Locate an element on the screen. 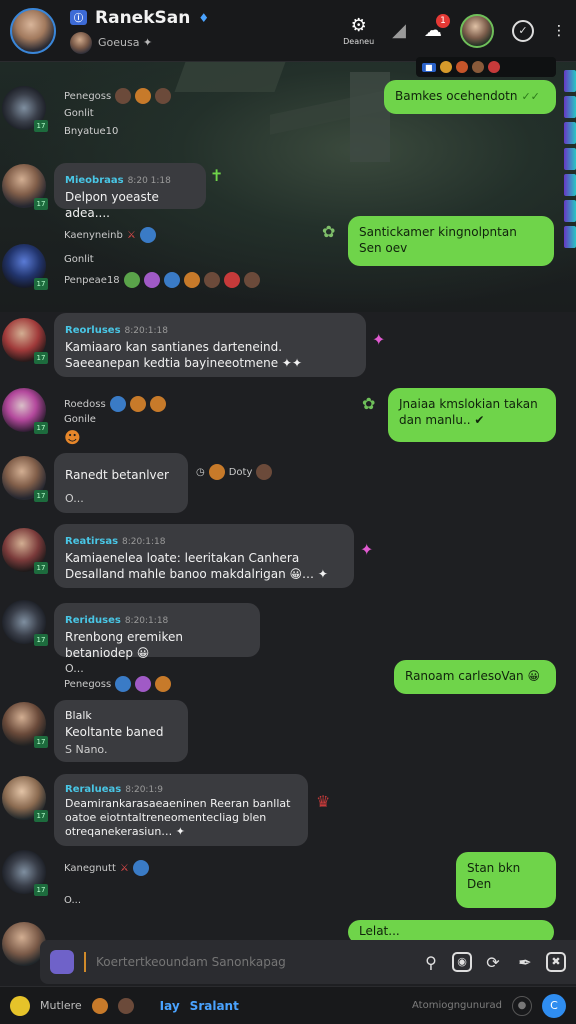  header-texts: ⓘ RanekSan ♦ Goeusa ✦ is located at coordinates (206, 31).